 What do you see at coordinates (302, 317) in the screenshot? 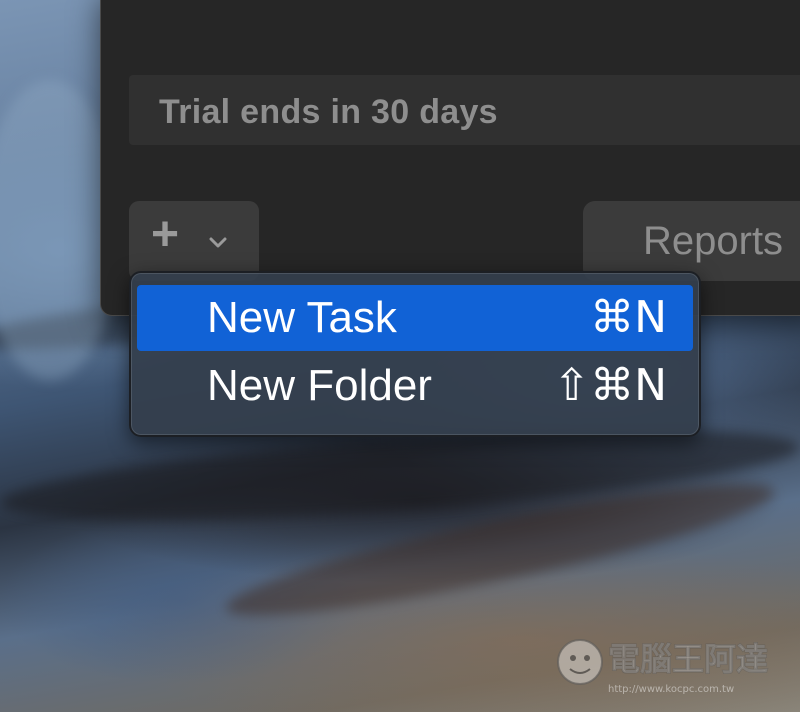
I see `menu-item-label: New Task` at bounding box center [302, 317].